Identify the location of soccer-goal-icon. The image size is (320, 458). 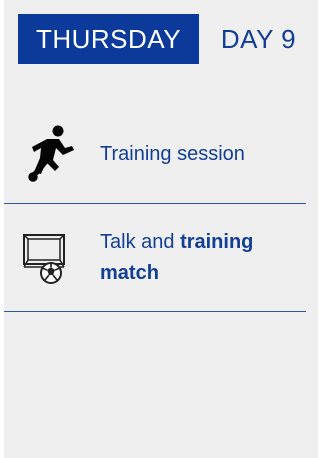
(44, 259).